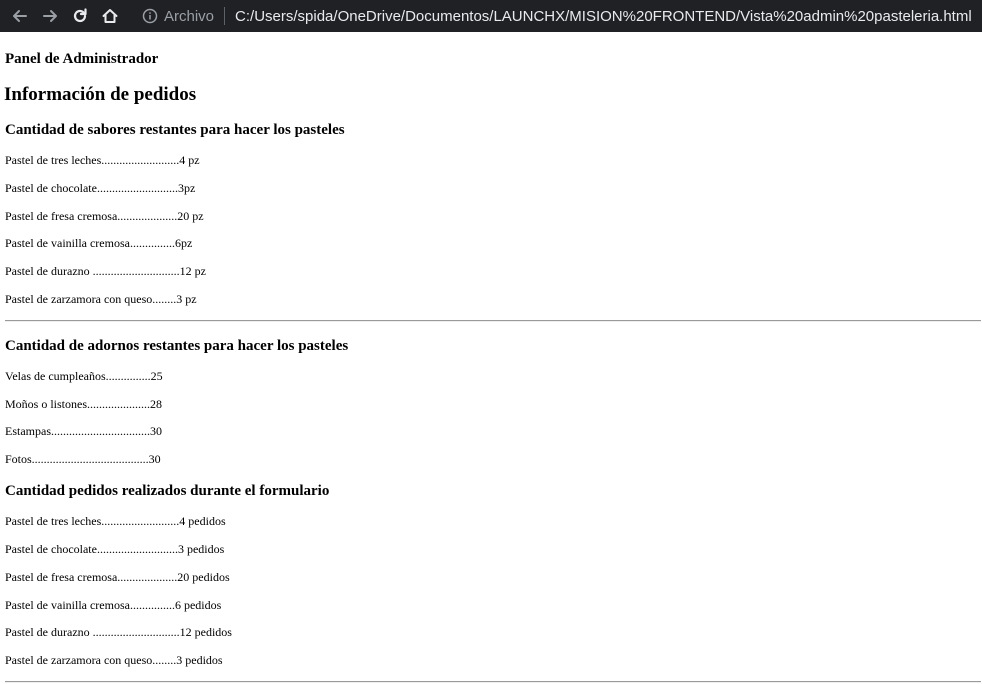  I want to click on url-scheme-label: Archivo, so click(189, 16).